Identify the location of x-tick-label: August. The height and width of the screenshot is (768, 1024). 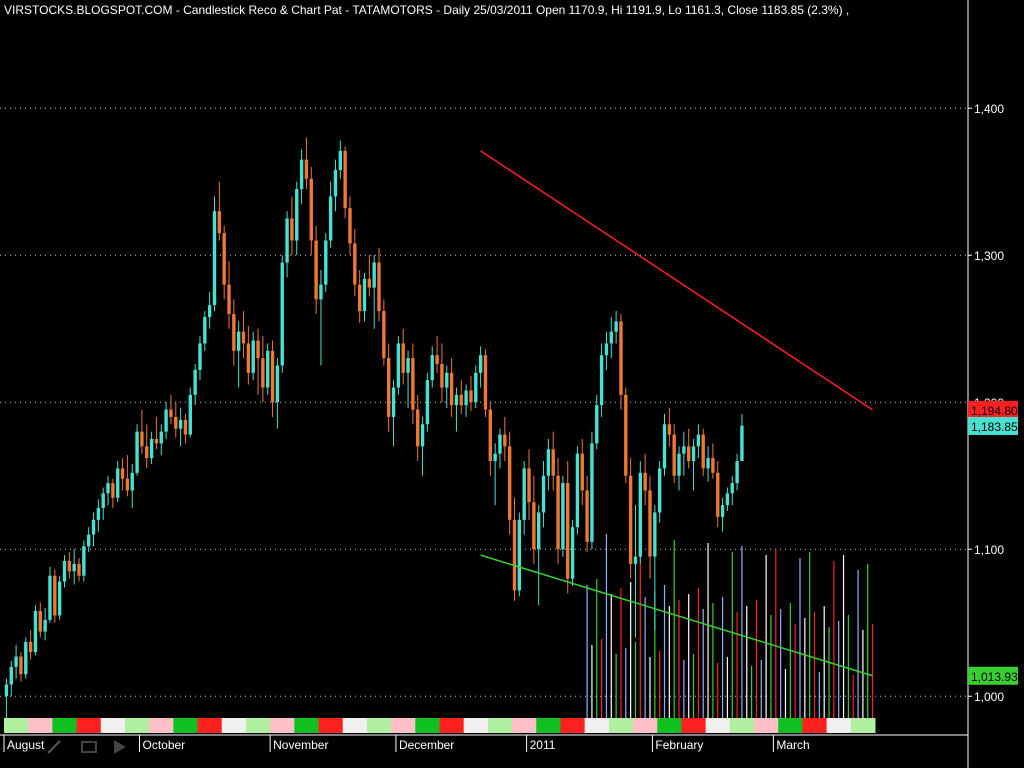
(26, 745).